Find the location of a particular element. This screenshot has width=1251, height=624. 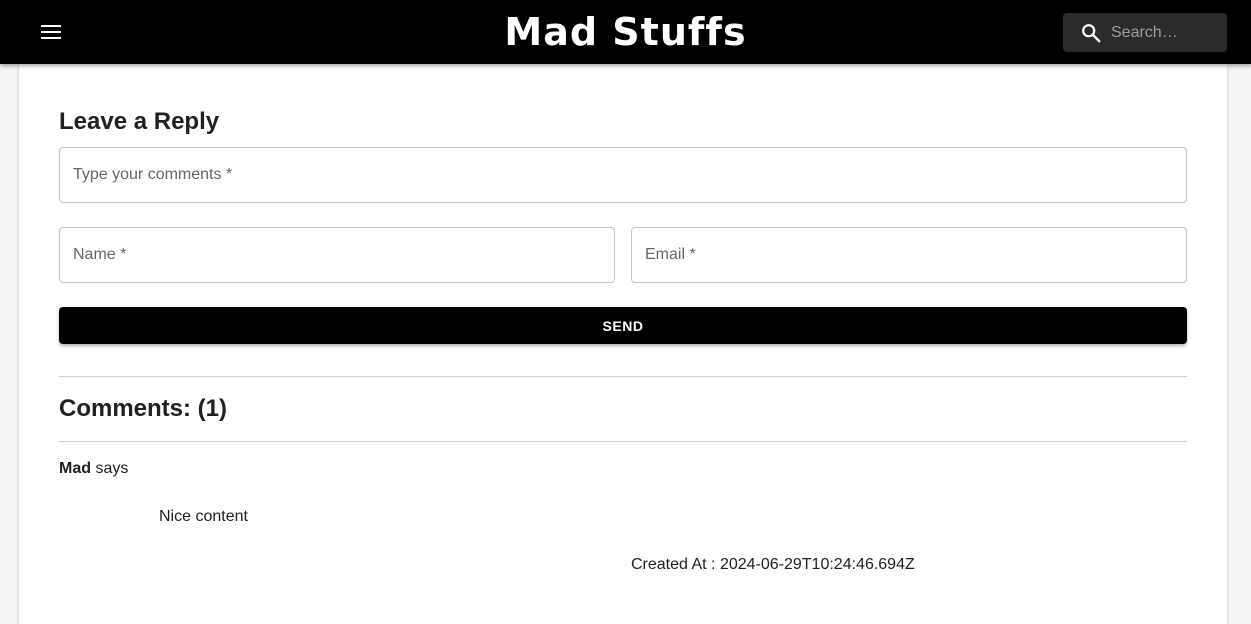

comment-field-label: Type your comments * is located at coordinates (153, 174).